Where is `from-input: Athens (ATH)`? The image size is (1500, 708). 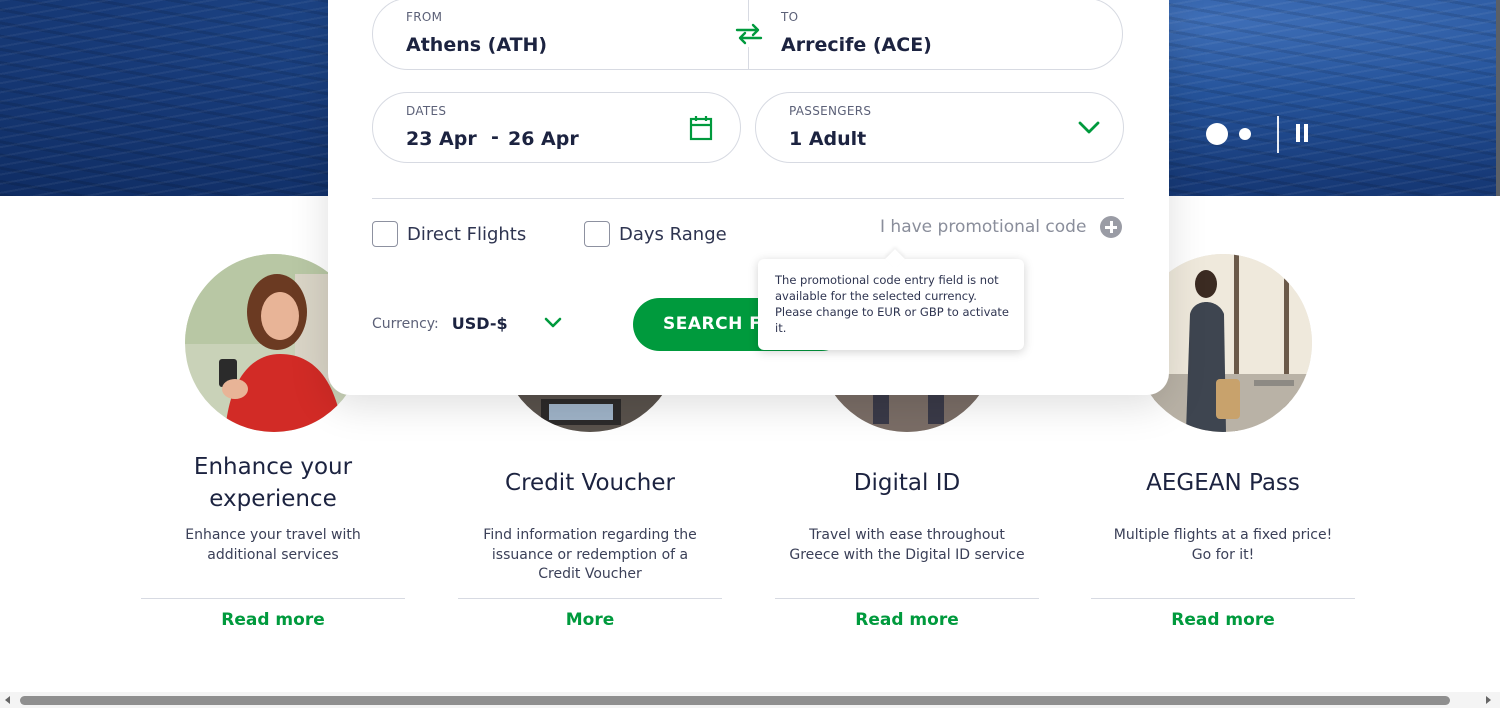
from-input: Athens (ATH) is located at coordinates (476, 45).